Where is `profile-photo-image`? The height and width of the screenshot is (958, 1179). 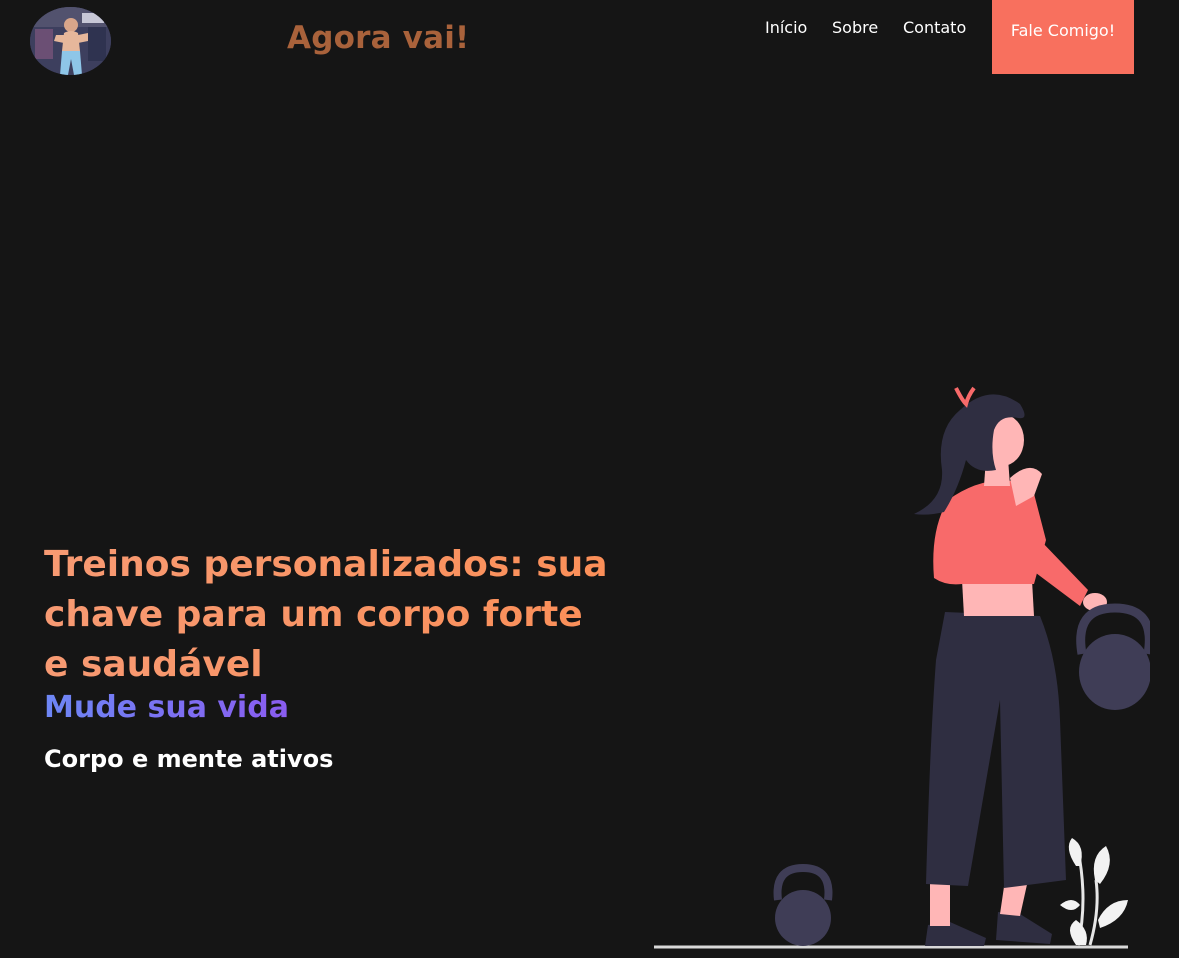 profile-photo-image is located at coordinates (70, 41).